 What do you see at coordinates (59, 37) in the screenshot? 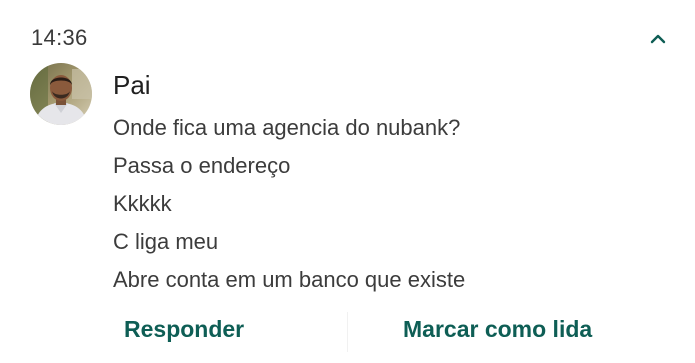
I see `notification-time: 14:36` at bounding box center [59, 37].